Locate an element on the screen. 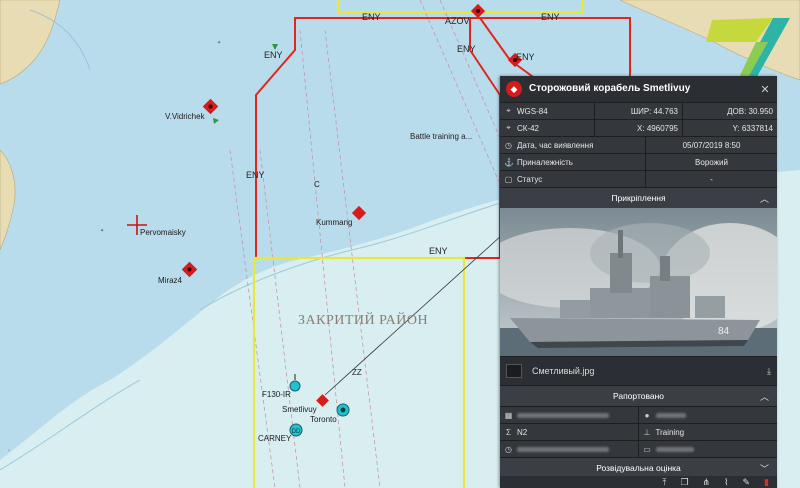 The image size is (800, 488). reported-section-header: Рапортовано ︿ is located at coordinates (638, 395).